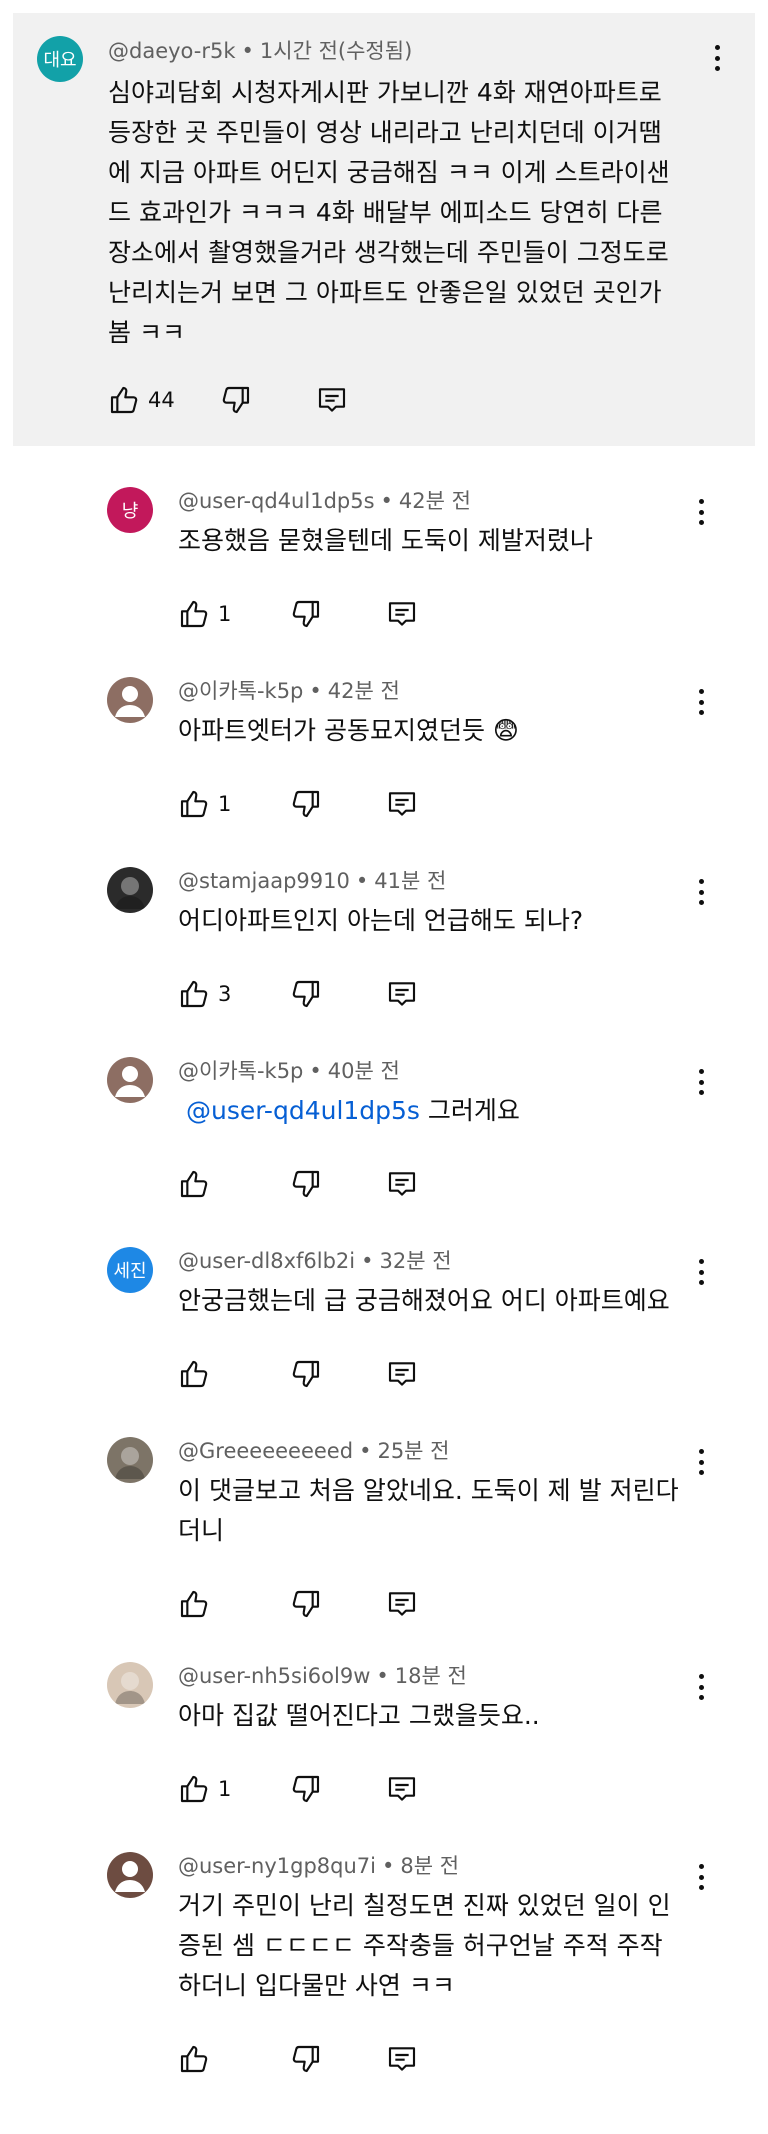  I want to click on comment-text-line: 봄 ㅋㅋ, so click(146, 332).